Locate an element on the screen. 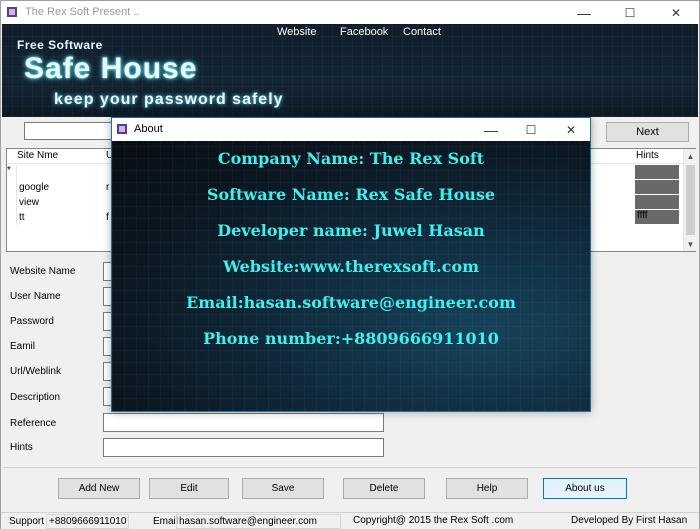 The width and height of the screenshot is (700, 529). label-email: Eamil is located at coordinates (23, 346).